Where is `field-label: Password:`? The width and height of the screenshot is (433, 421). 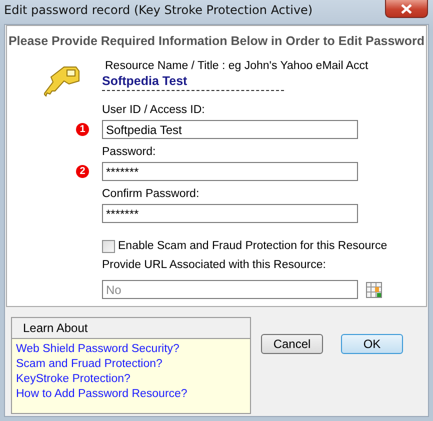
field-label: Password: is located at coordinates (129, 152).